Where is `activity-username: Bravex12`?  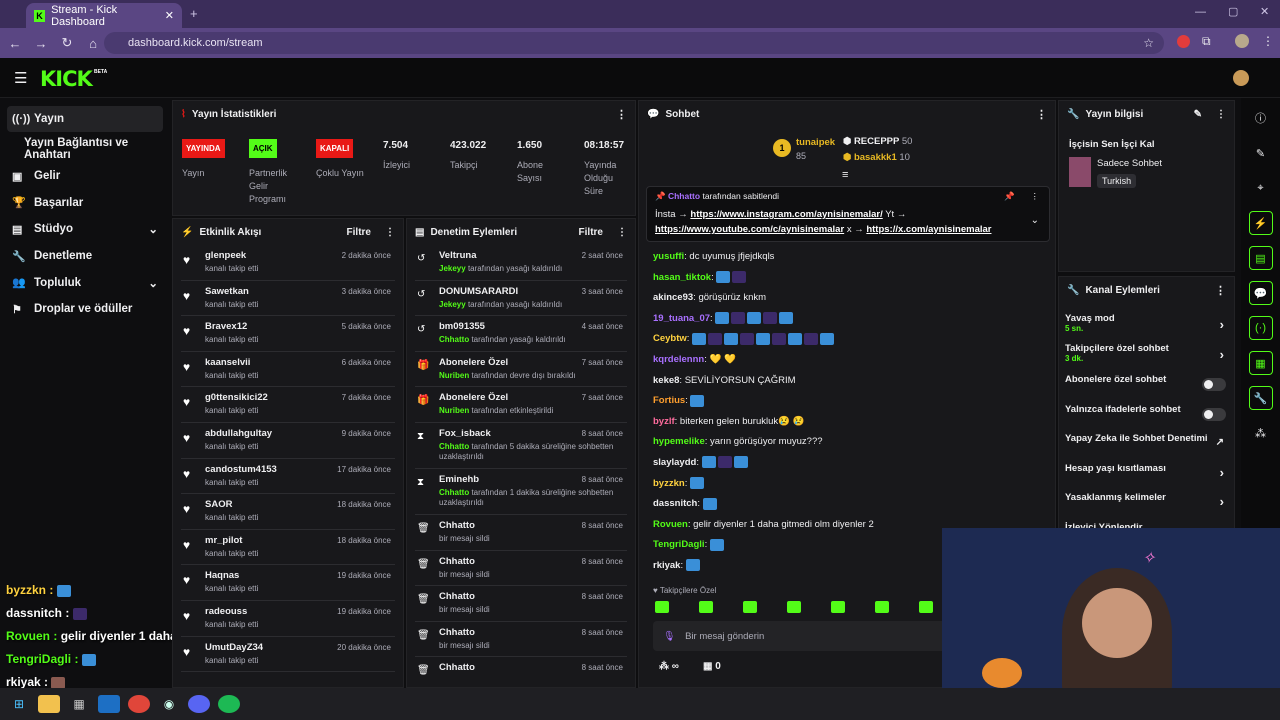
activity-username: Bravex12 is located at coordinates (226, 326).